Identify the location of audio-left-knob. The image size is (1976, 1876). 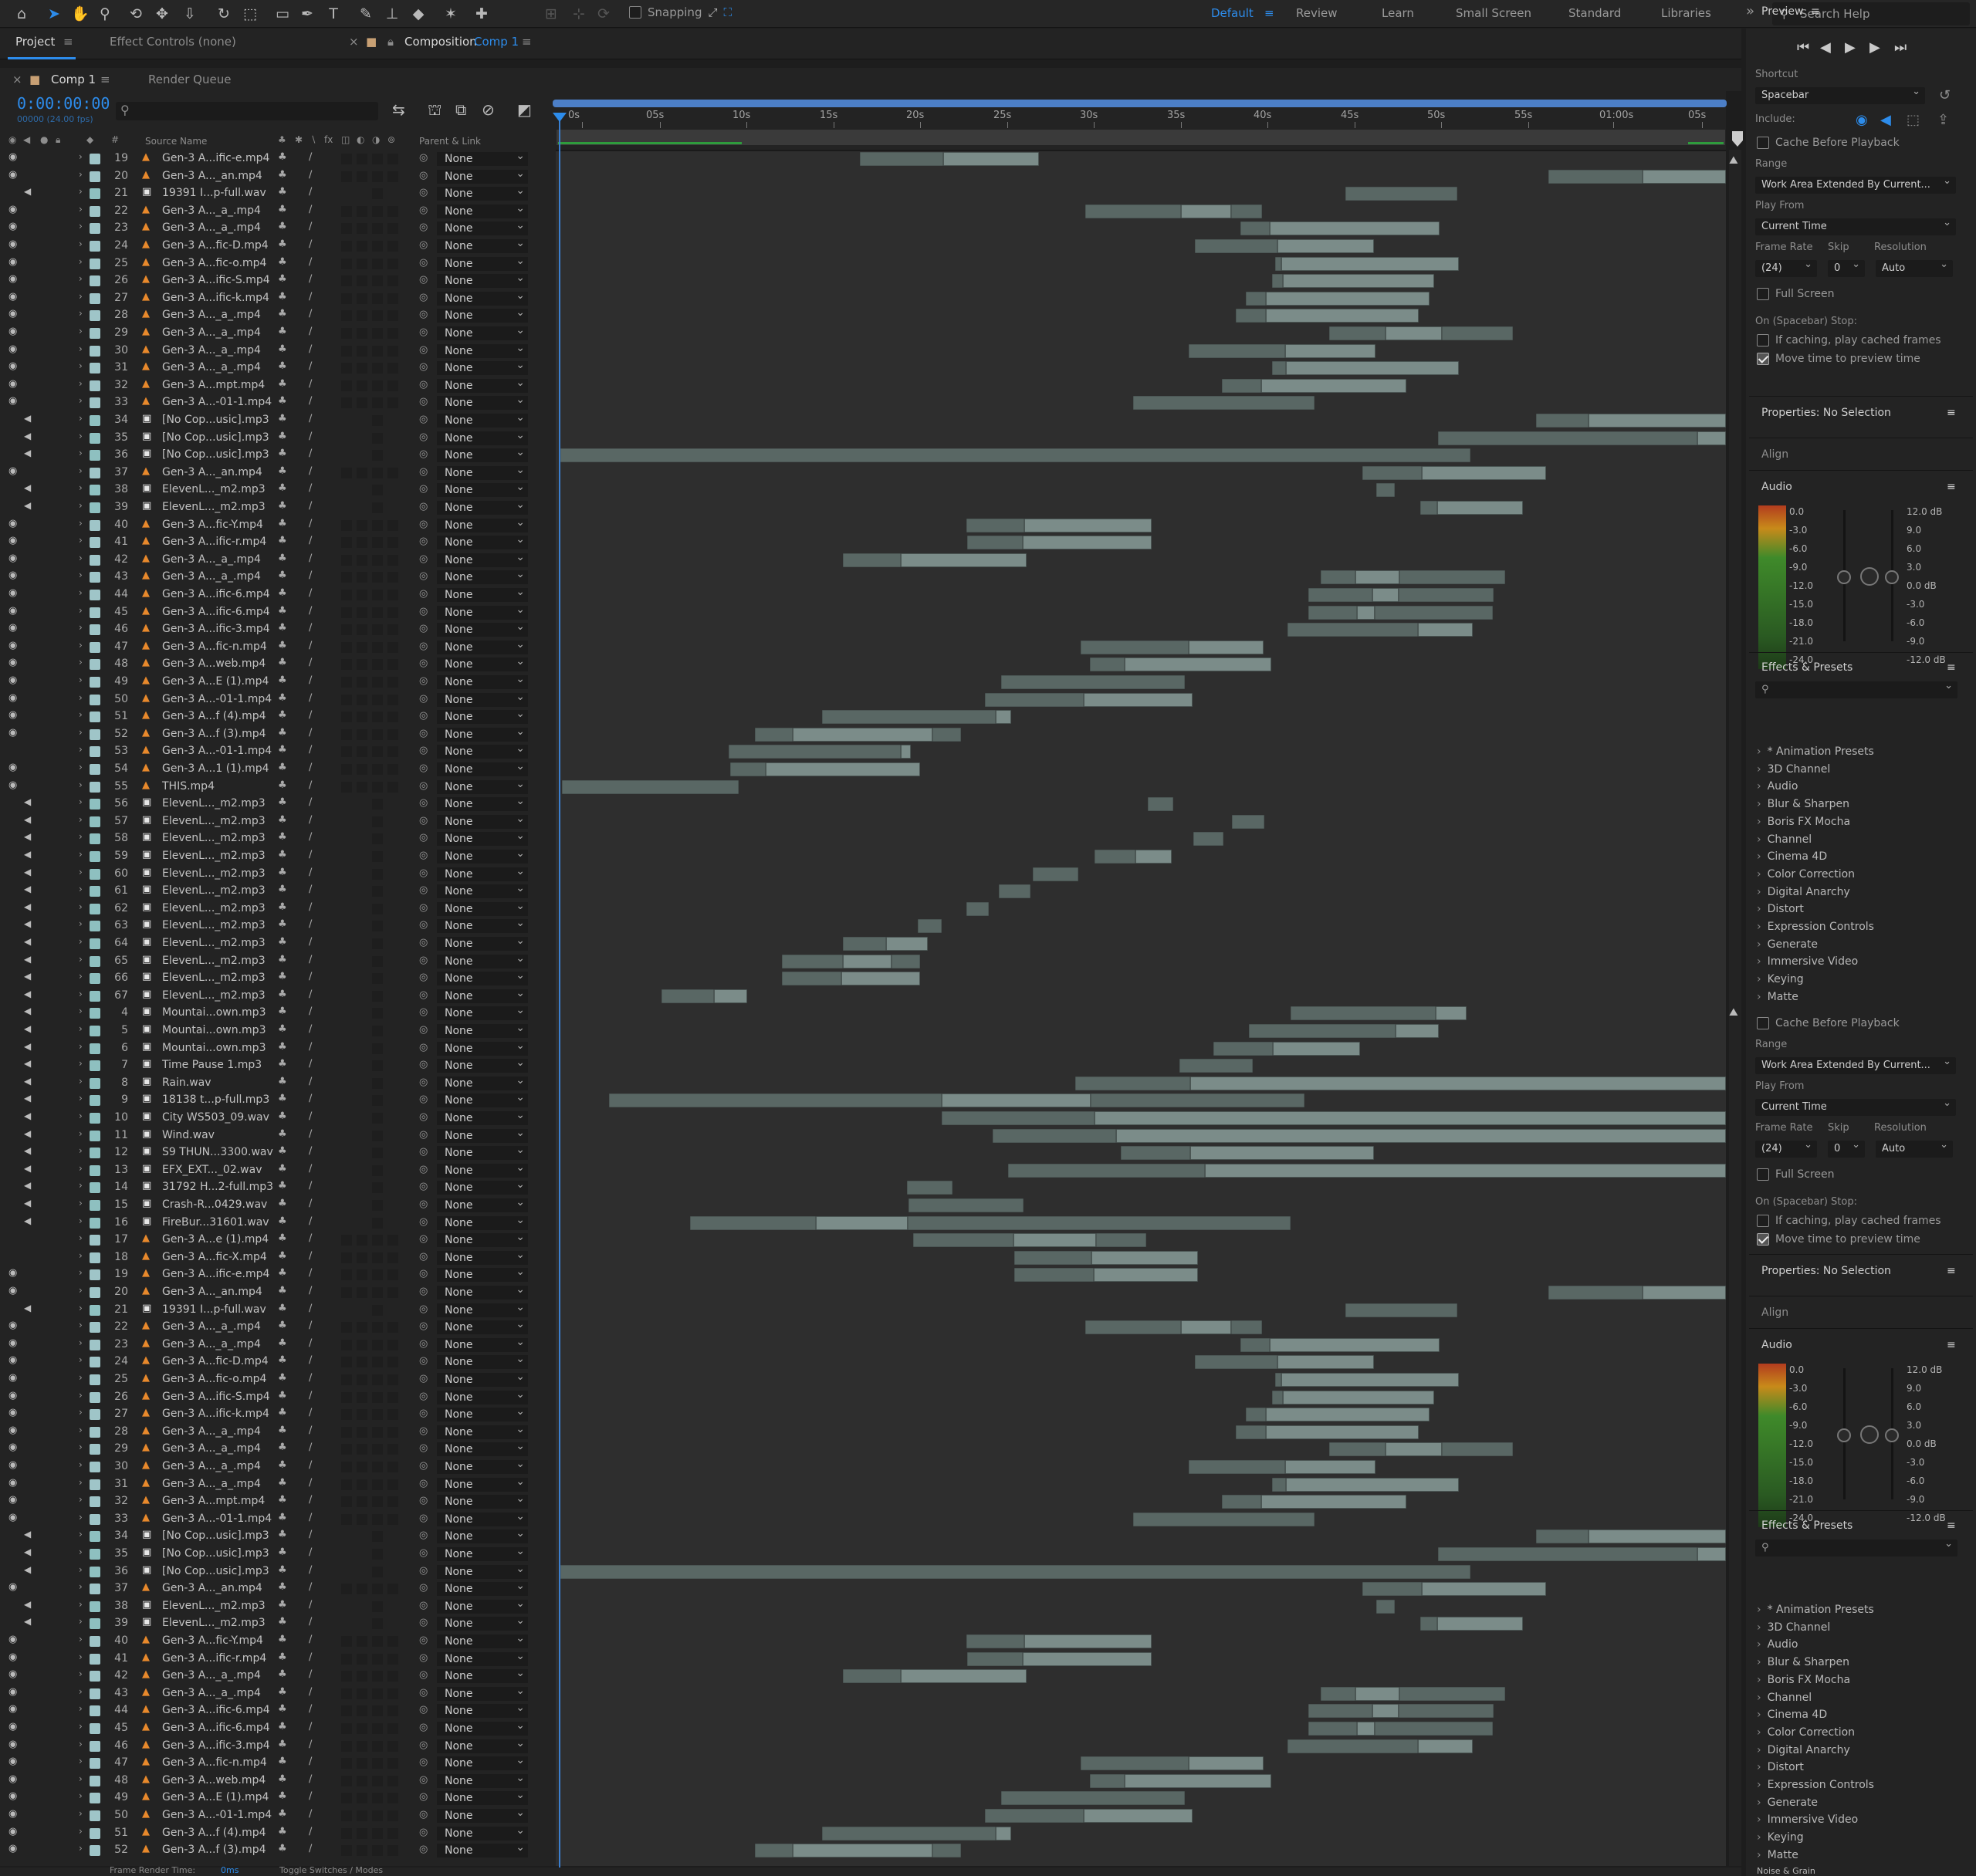
(1844, 577).